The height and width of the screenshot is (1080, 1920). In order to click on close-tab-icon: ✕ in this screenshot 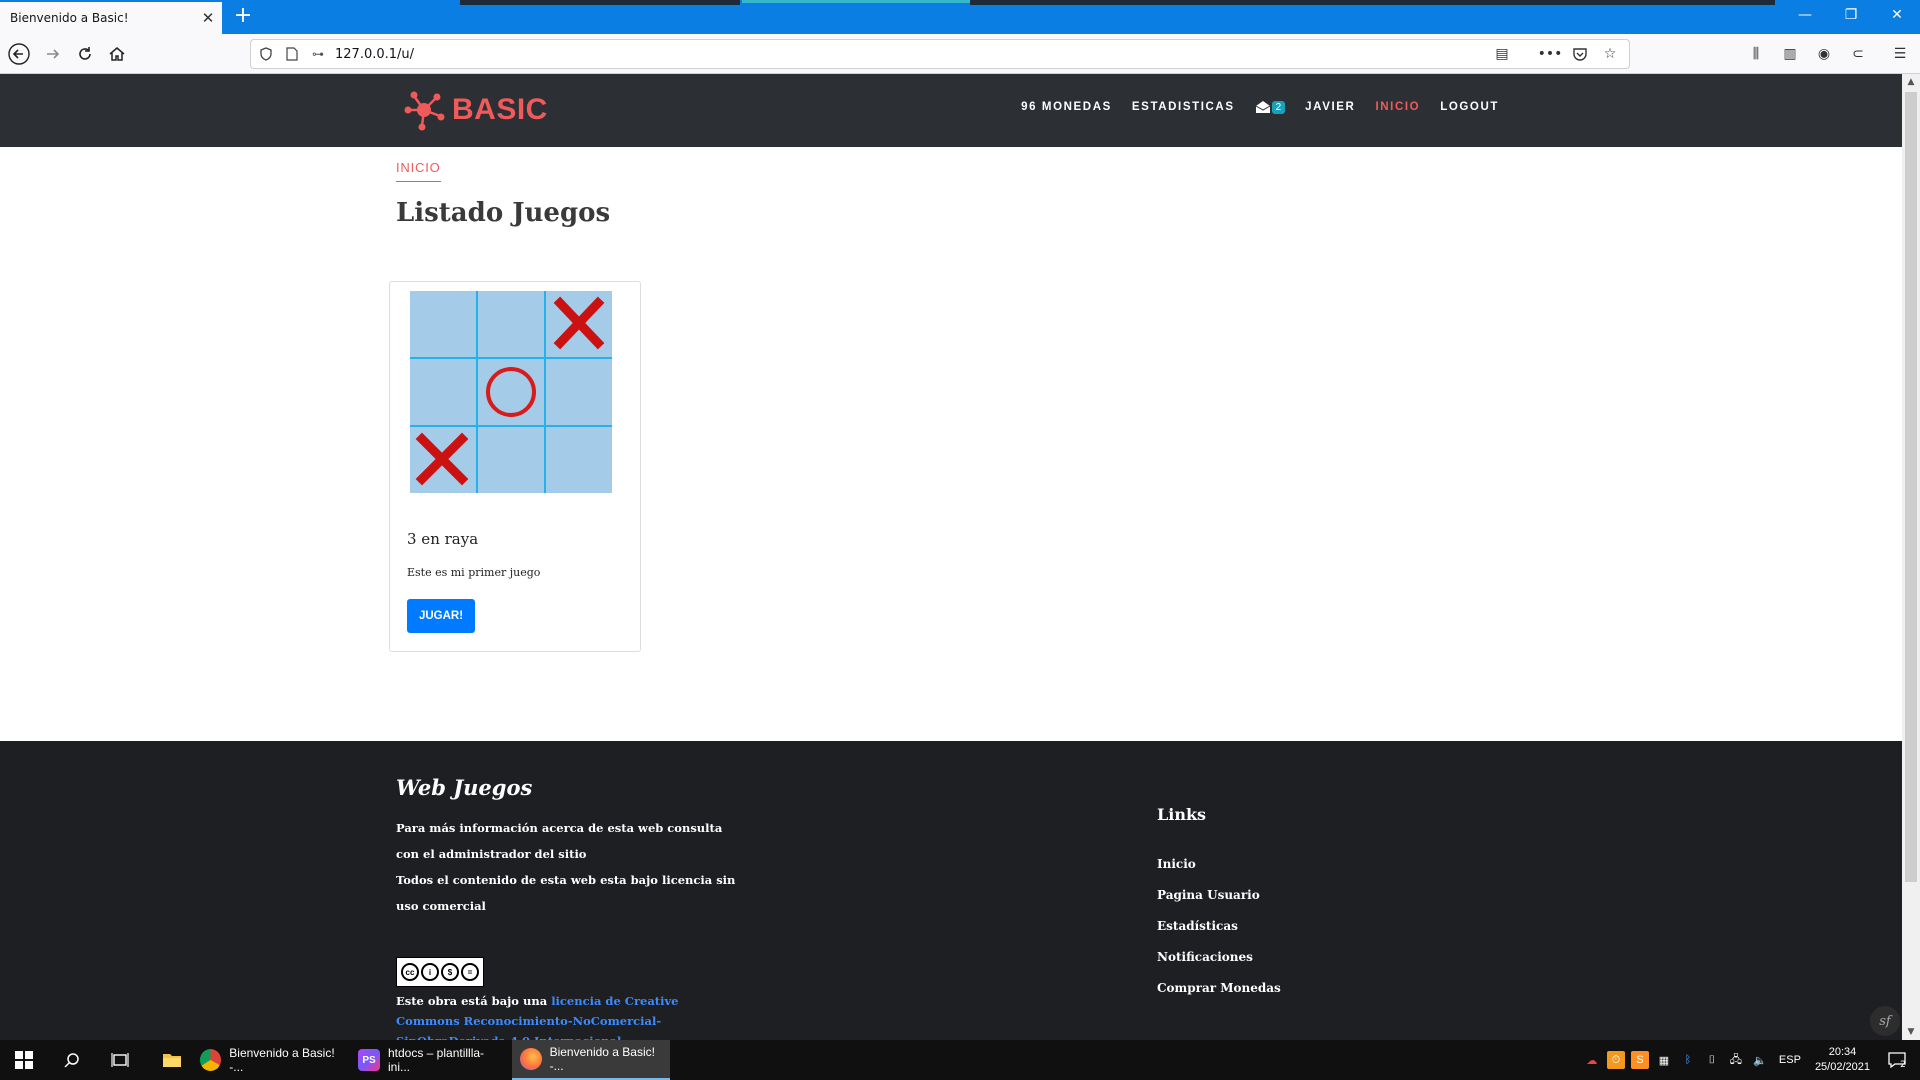, I will do `click(208, 18)`.